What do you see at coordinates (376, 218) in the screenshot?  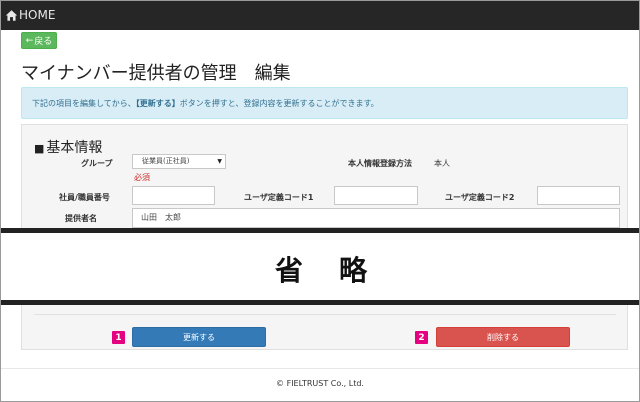 I see `provider-name-input: 山田 太郎` at bounding box center [376, 218].